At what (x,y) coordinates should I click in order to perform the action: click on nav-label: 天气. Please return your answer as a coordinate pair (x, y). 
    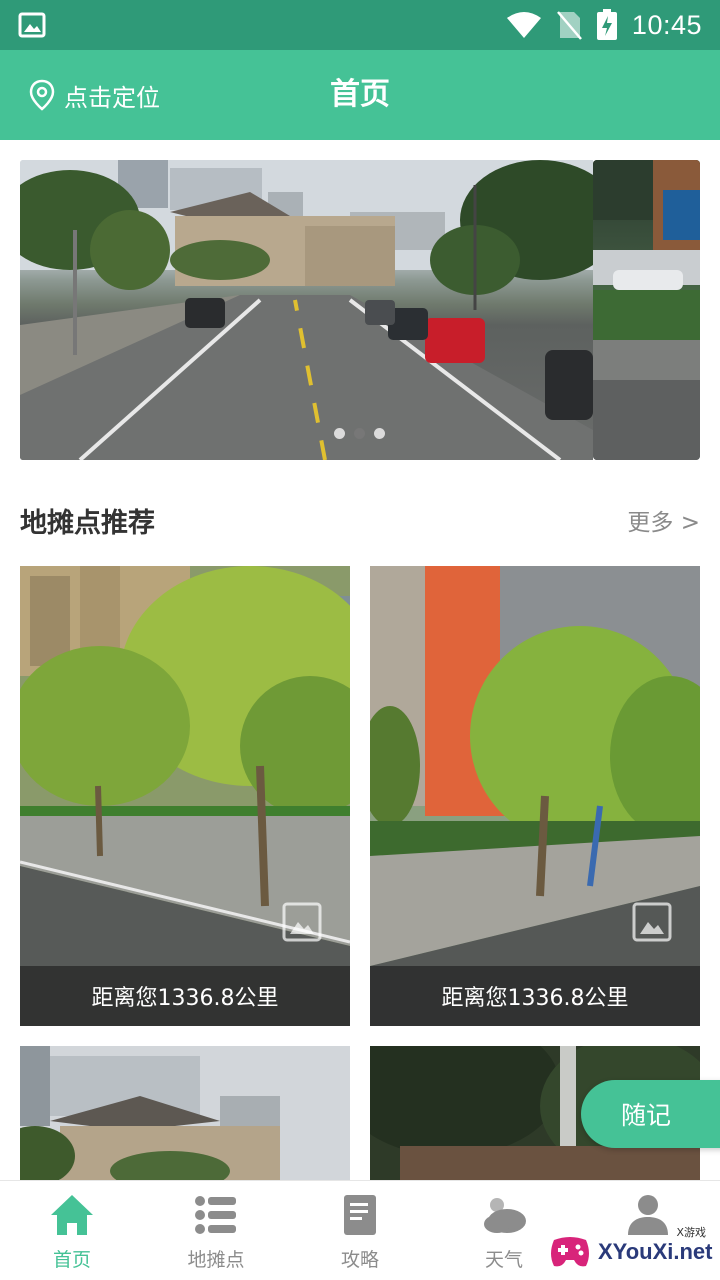
    Looking at the image, I should click on (503, 1260).